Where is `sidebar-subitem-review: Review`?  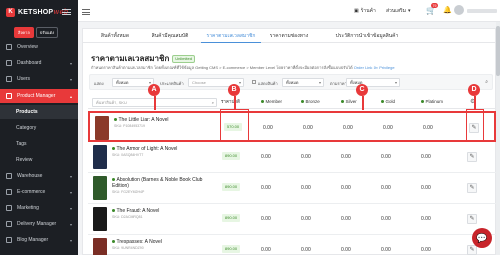
sidebar-subitem-review: Review is located at coordinates (39, 160).